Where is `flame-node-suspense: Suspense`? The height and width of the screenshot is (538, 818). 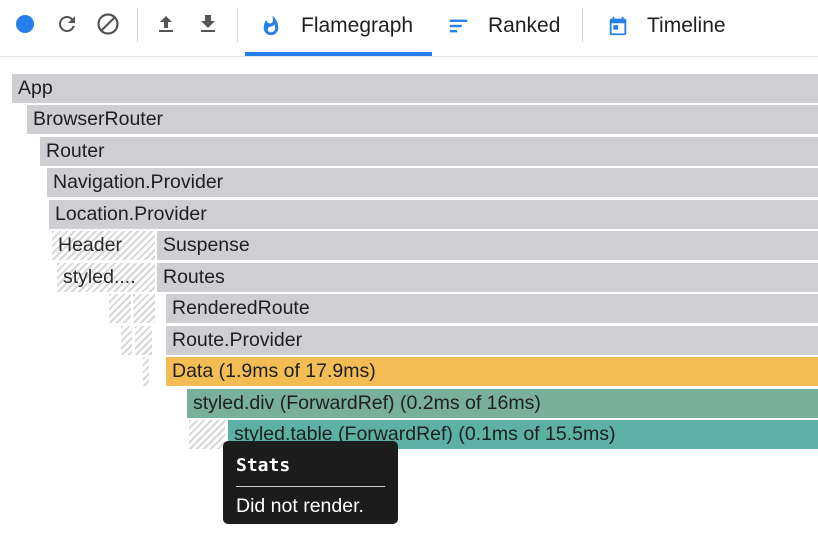
flame-node-suspense: Suspense is located at coordinates (487, 245).